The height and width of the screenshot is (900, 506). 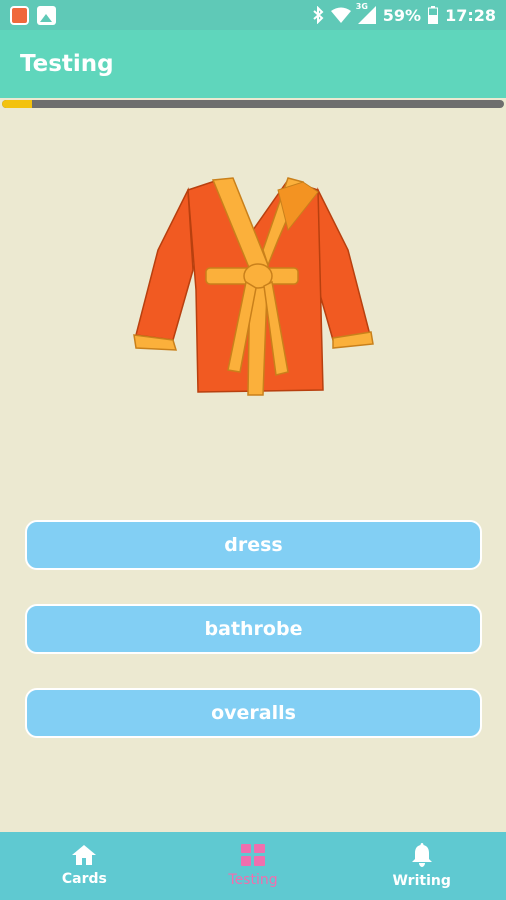 I want to click on home-icon, so click(x=84, y=855).